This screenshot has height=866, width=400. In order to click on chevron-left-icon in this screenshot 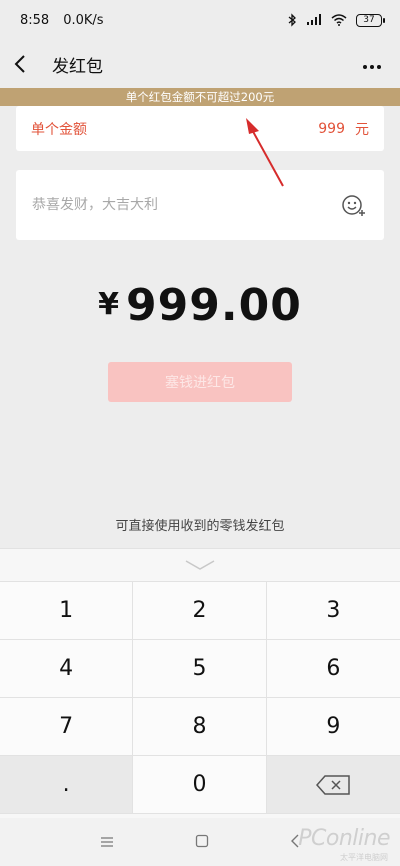, I will do `click(19, 64)`.